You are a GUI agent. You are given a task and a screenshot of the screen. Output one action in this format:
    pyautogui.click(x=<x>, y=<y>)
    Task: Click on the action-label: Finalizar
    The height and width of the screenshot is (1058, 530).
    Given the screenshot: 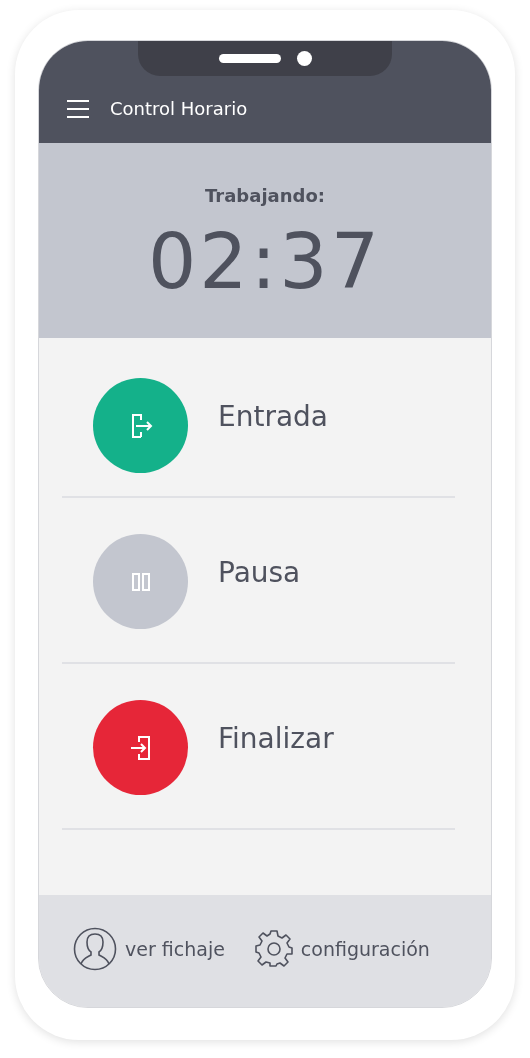 What is the action you would take?
    pyautogui.click(x=276, y=738)
    